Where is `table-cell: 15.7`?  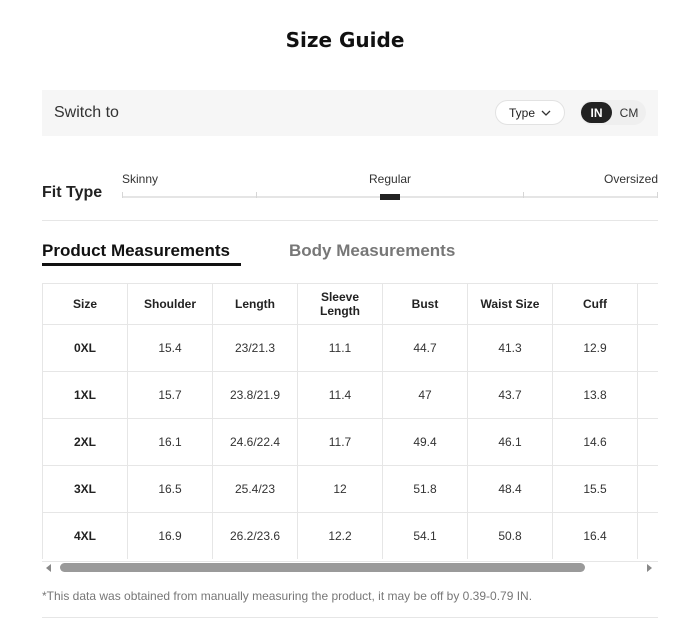 table-cell: 15.7 is located at coordinates (170, 395).